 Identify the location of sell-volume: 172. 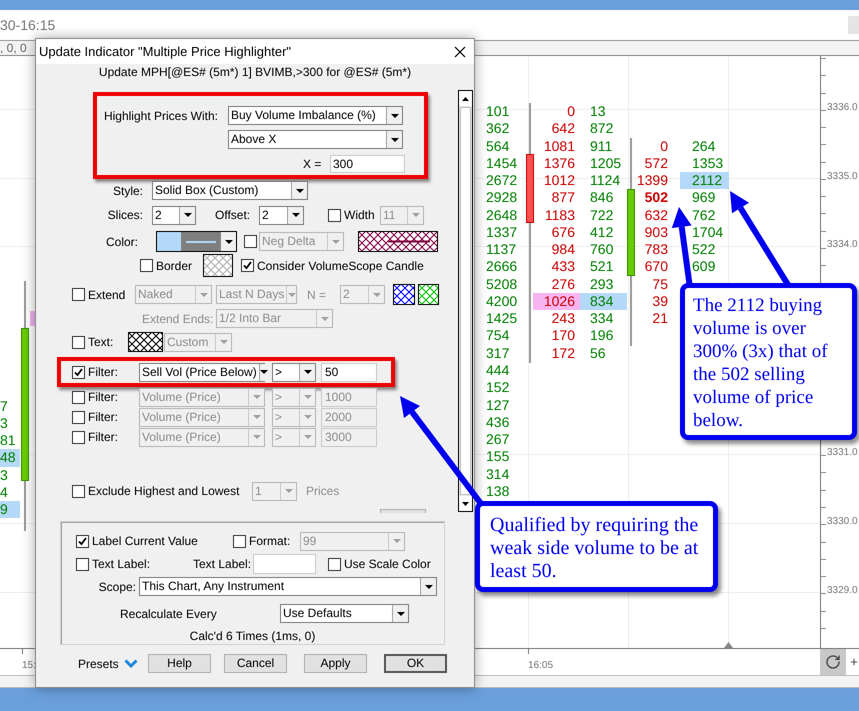
(563, 353).